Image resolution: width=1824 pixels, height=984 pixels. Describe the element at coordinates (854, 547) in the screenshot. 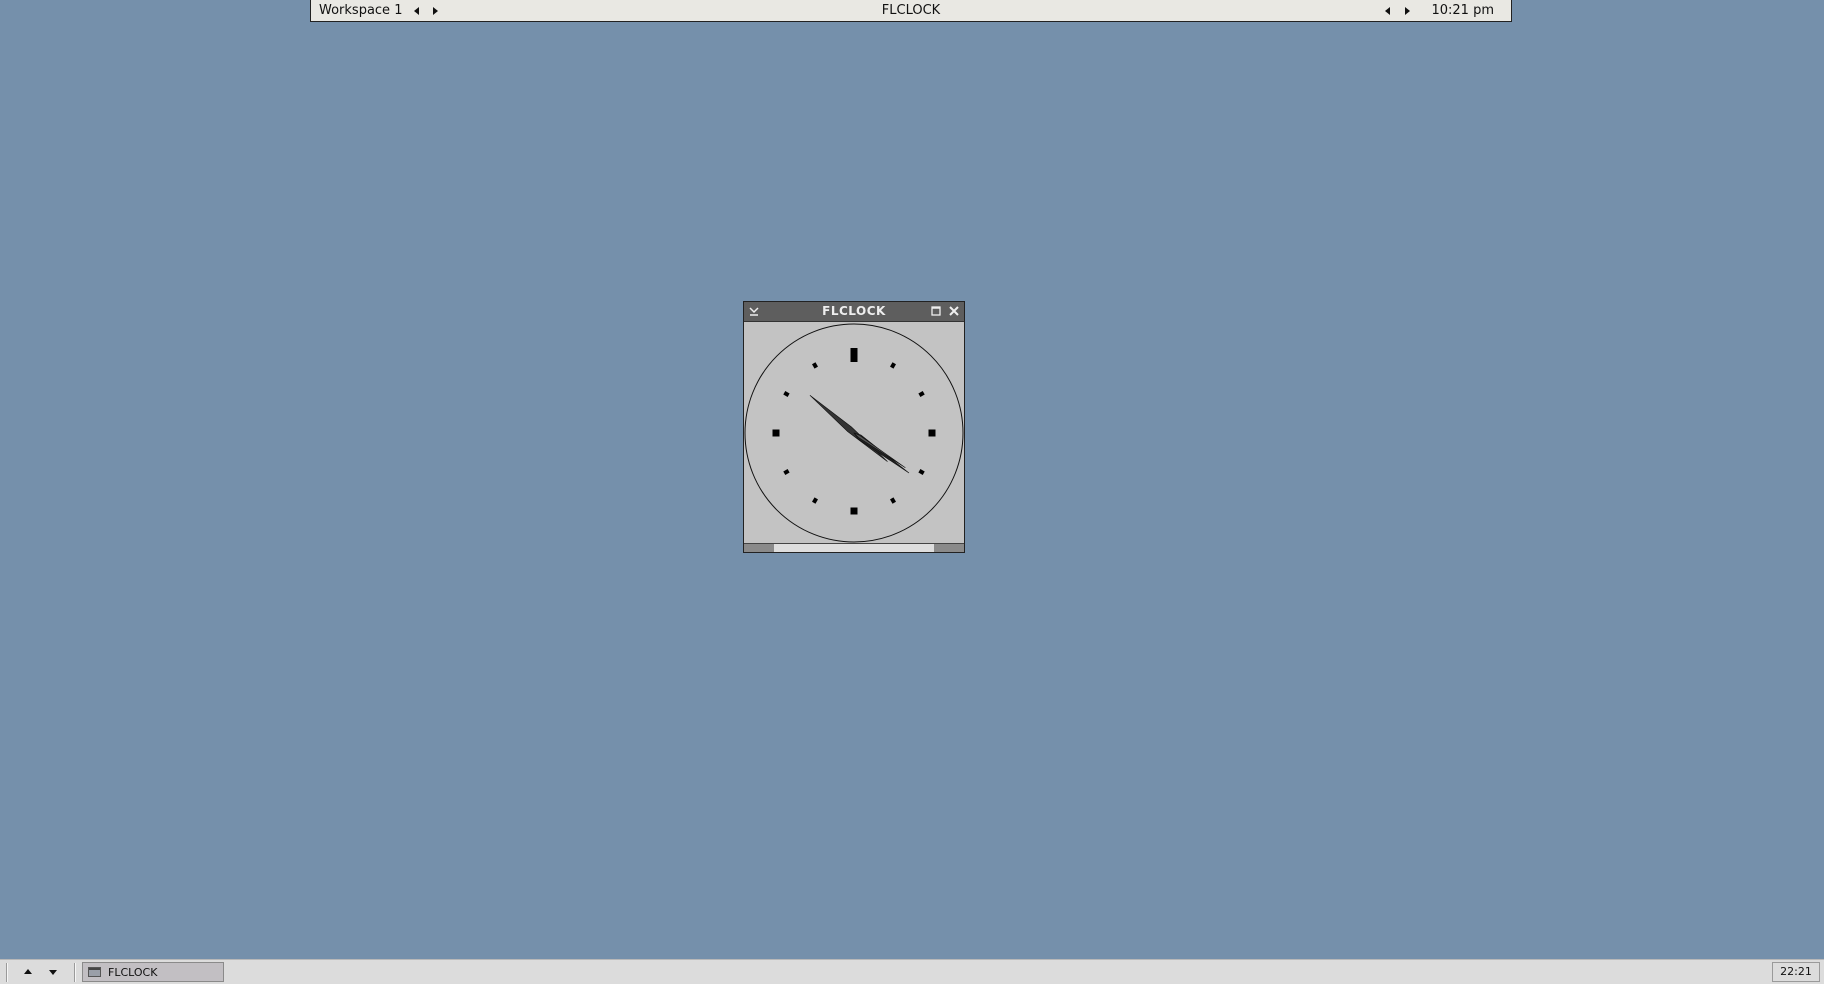

I see `resize-bar` at that location.